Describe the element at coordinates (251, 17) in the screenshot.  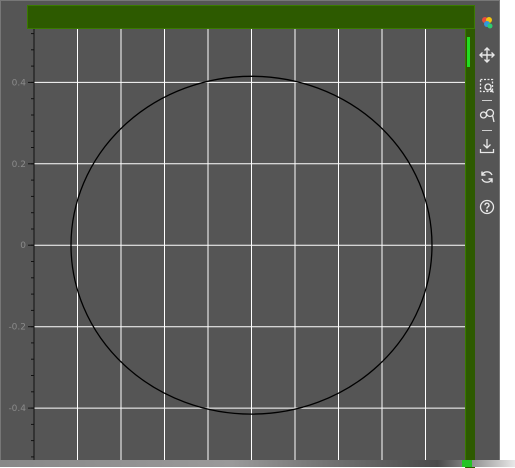
I see `top-highlight-bar` at that location.